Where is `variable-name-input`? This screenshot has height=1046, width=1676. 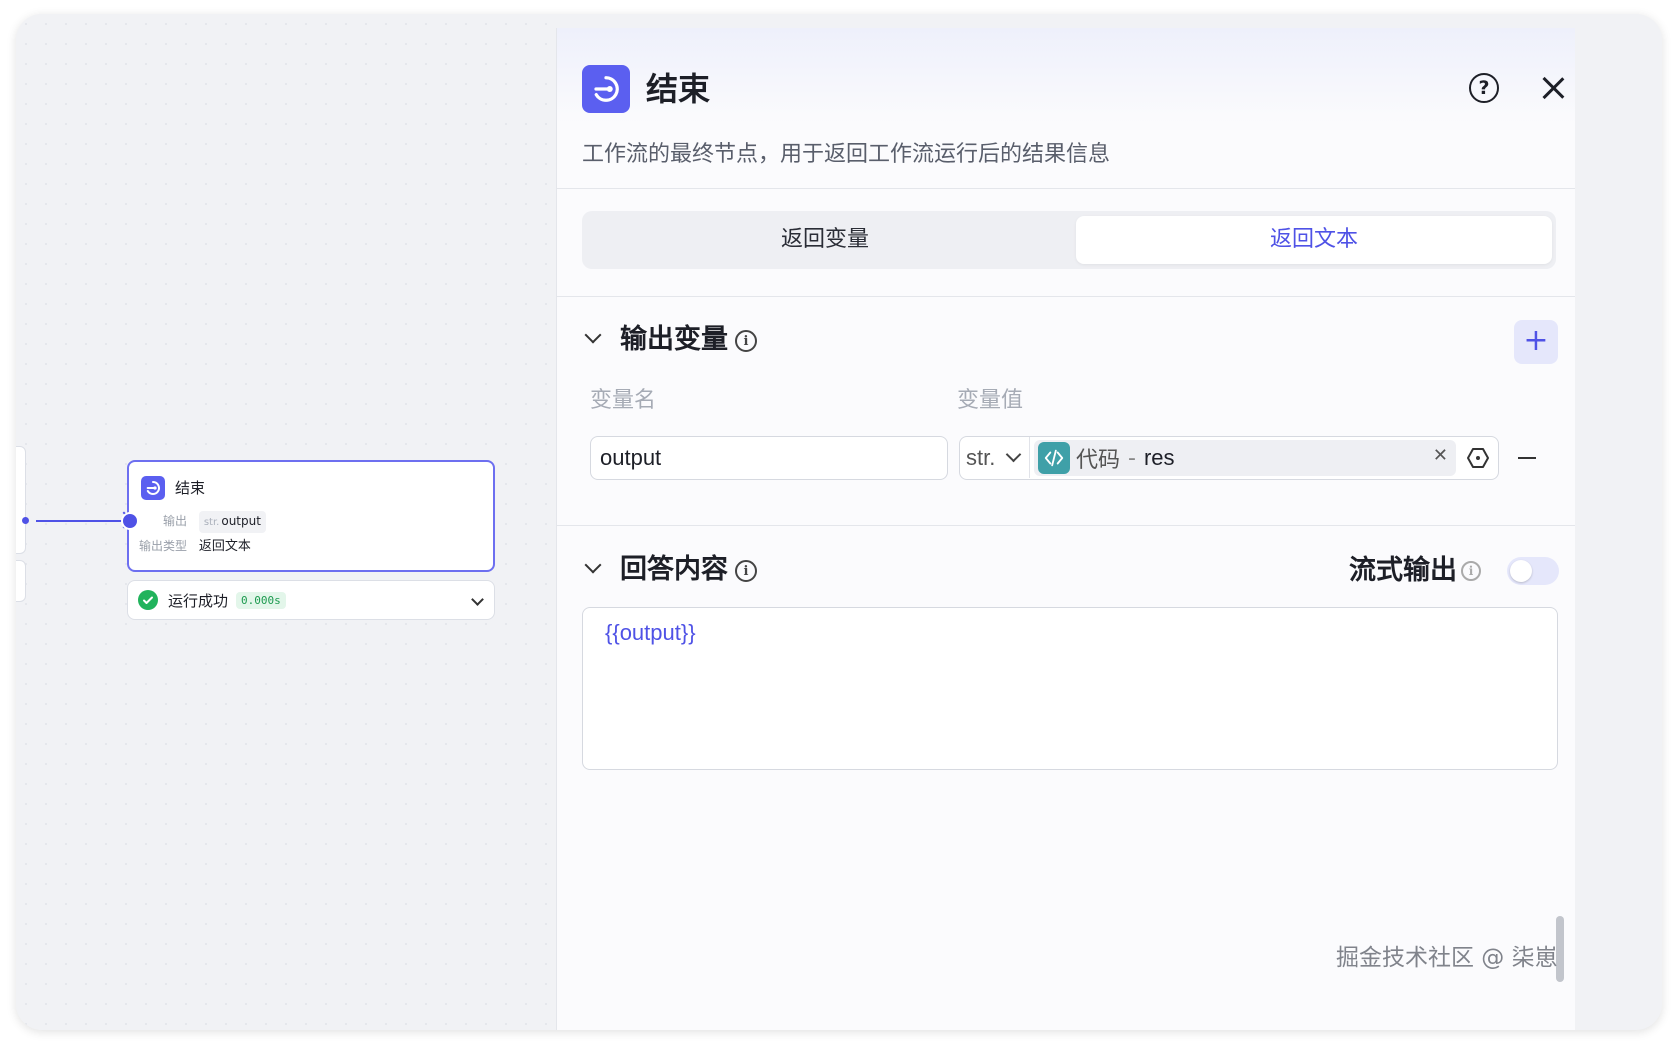
variable-name-input is located at coordinates (769, 458).